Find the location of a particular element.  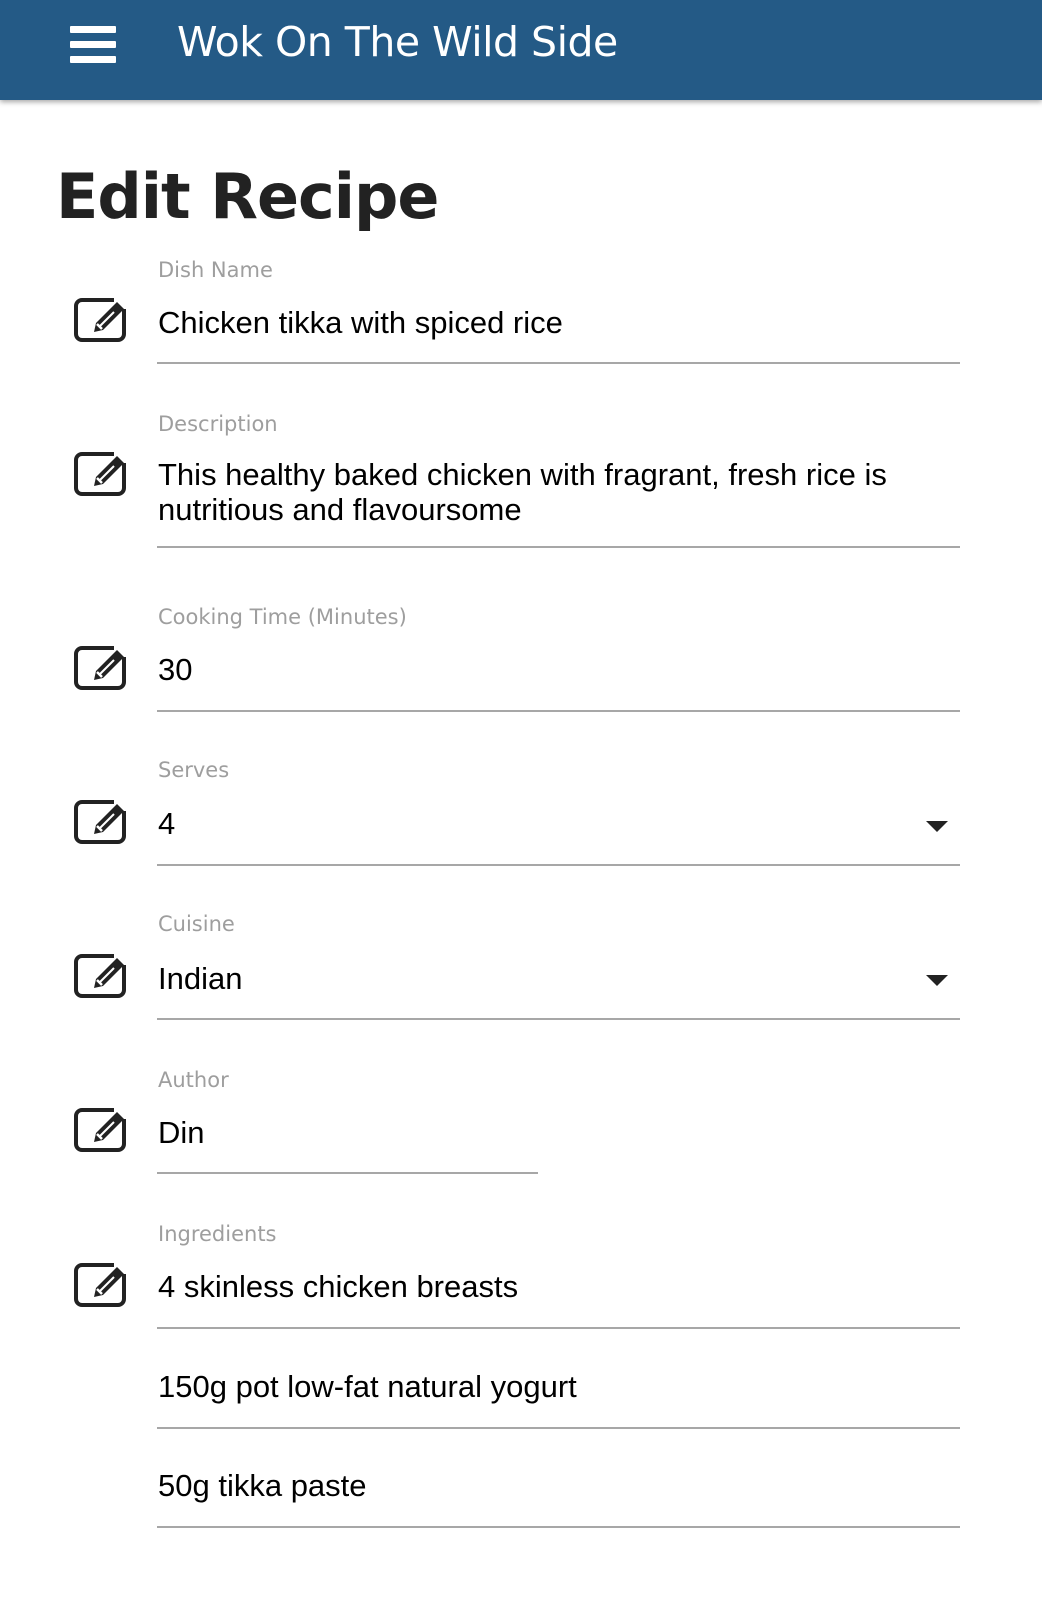

description-underline is located at coordinates (558, 547).